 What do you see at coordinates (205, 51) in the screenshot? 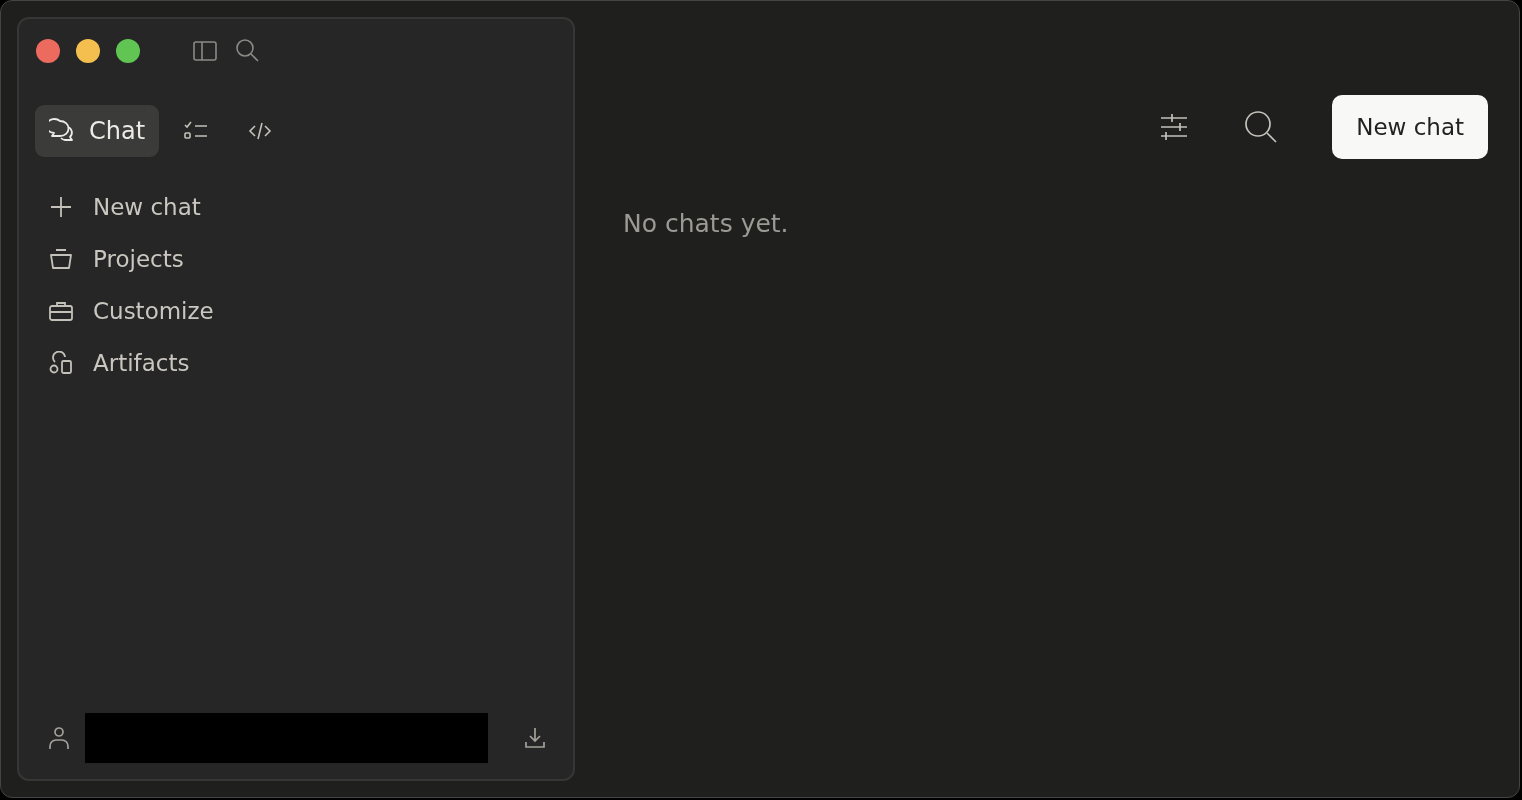
I see `sidebar-toggle-icon` at bounding box center [205, 51].